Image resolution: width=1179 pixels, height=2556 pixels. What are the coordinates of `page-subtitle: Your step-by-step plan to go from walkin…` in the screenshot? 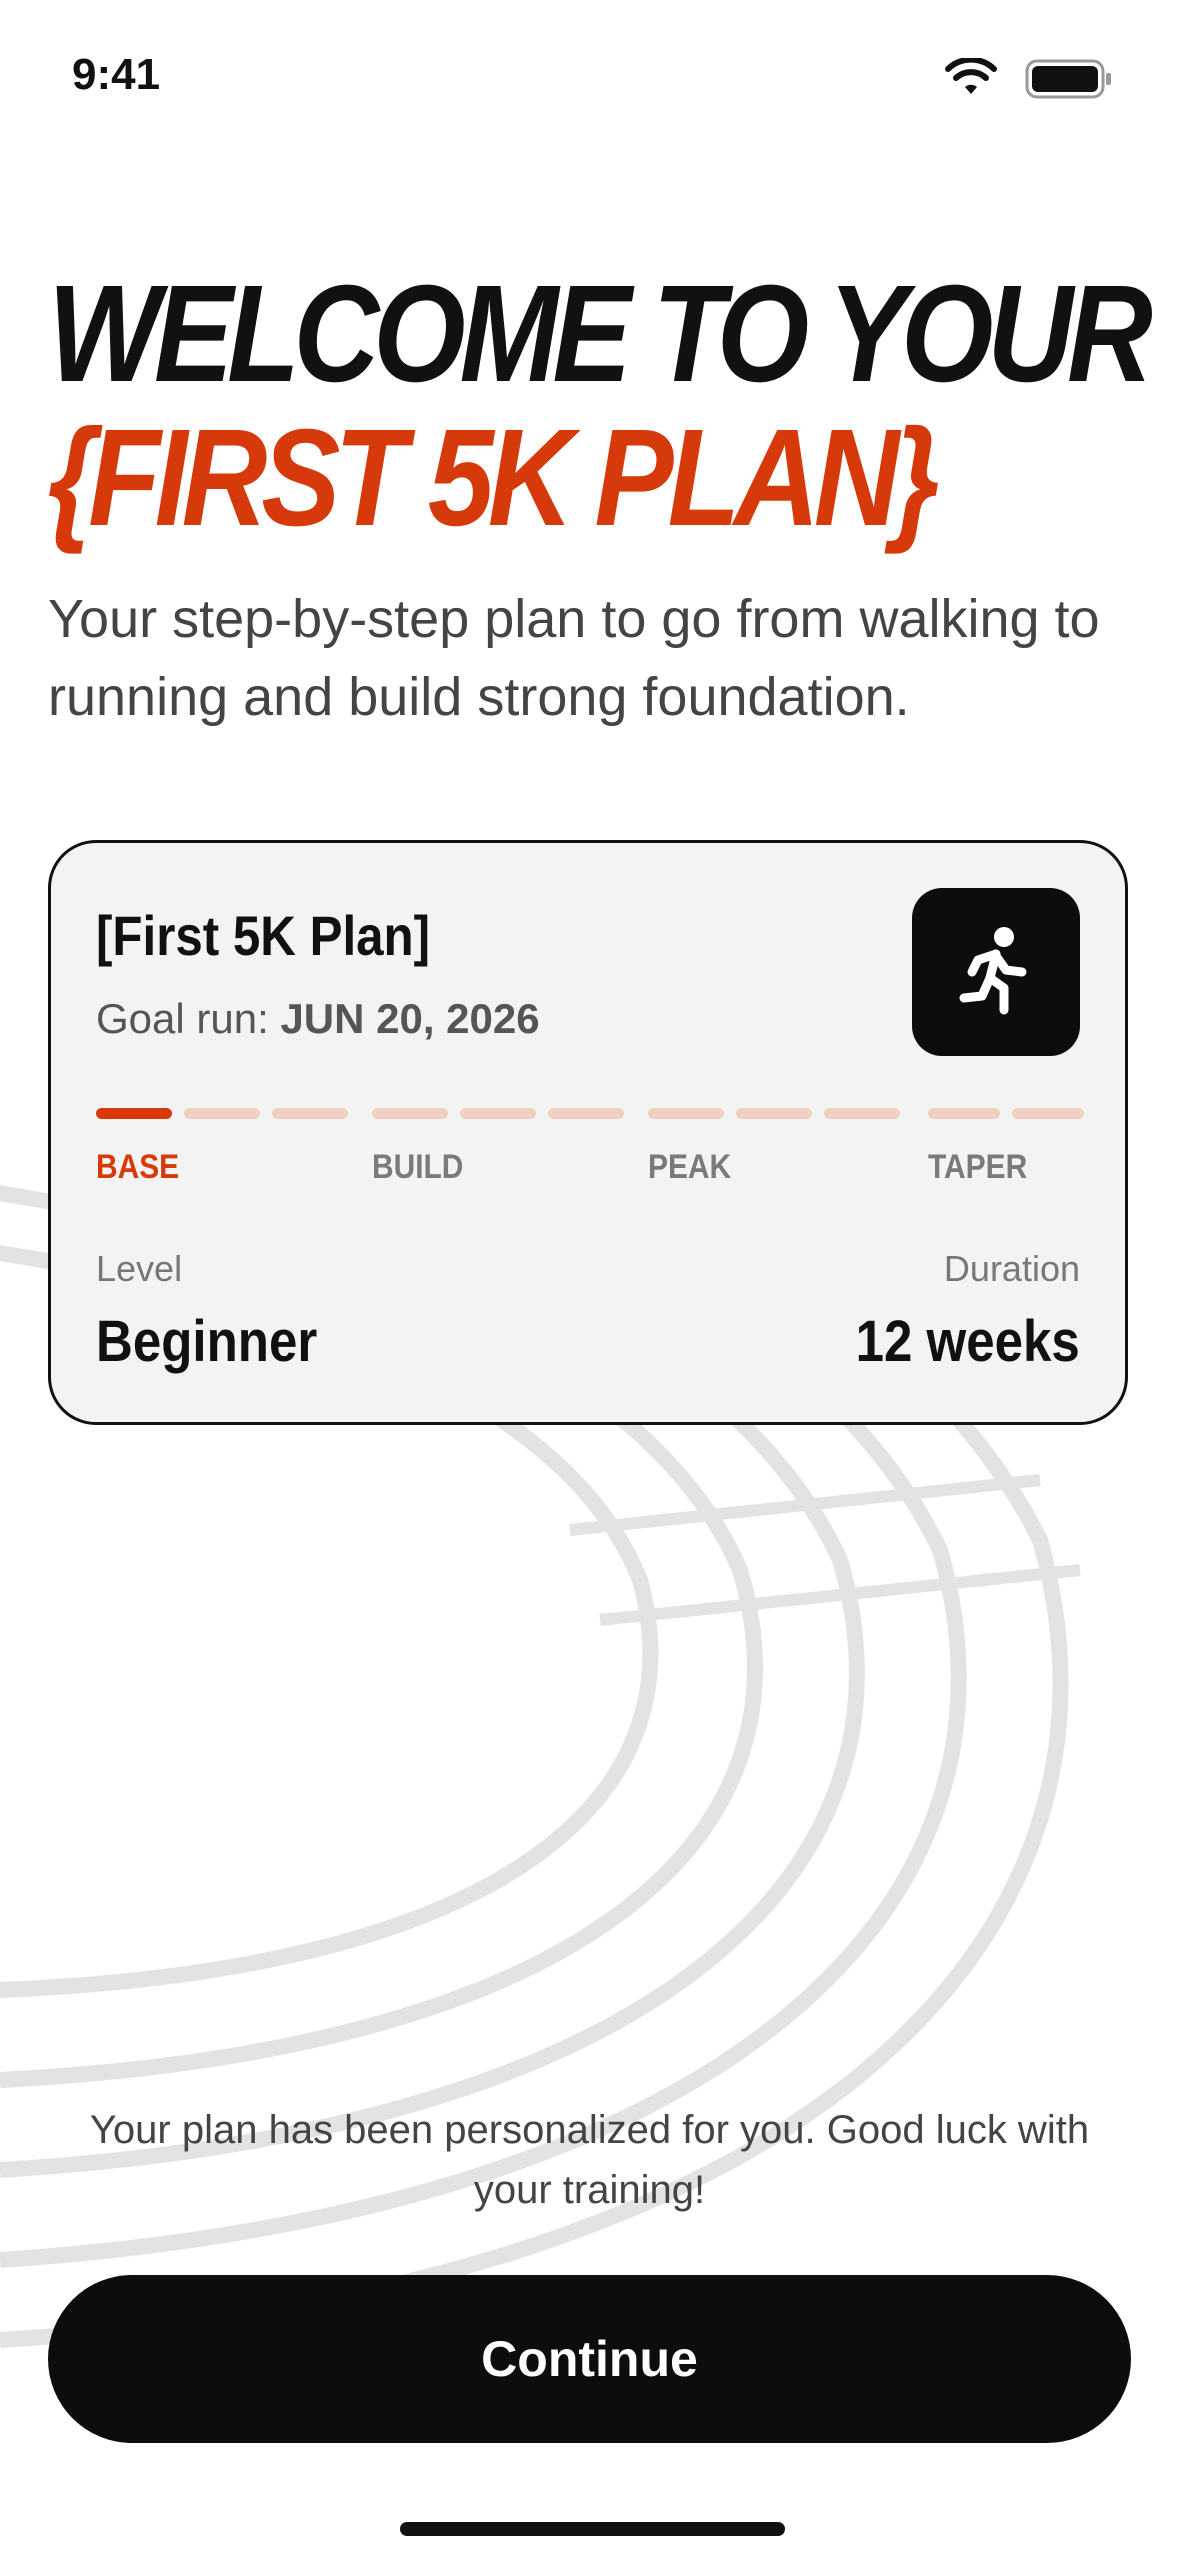 It's located at (574, 658).